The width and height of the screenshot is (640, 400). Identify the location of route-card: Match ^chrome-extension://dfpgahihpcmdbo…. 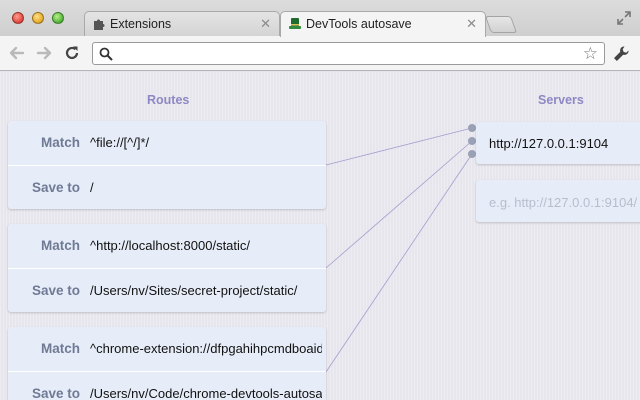
(167, 363).